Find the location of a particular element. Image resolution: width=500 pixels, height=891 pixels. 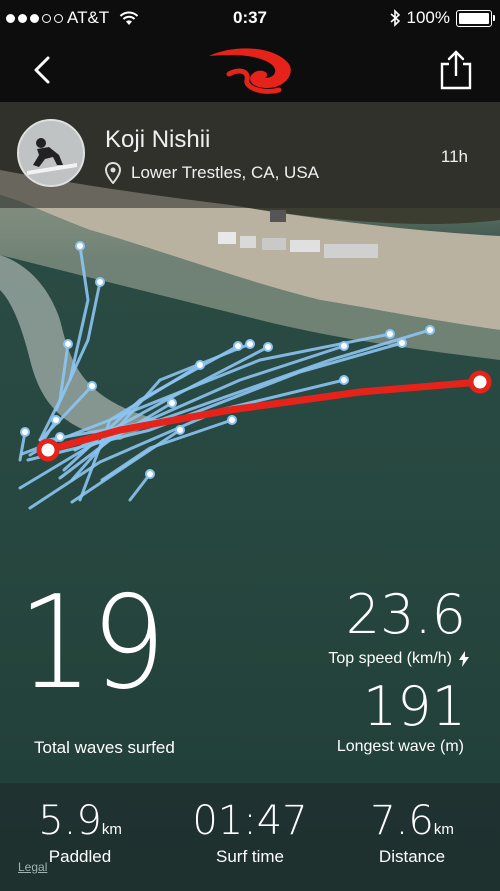

legal-link: Legal is located at coordinates (32, 867).